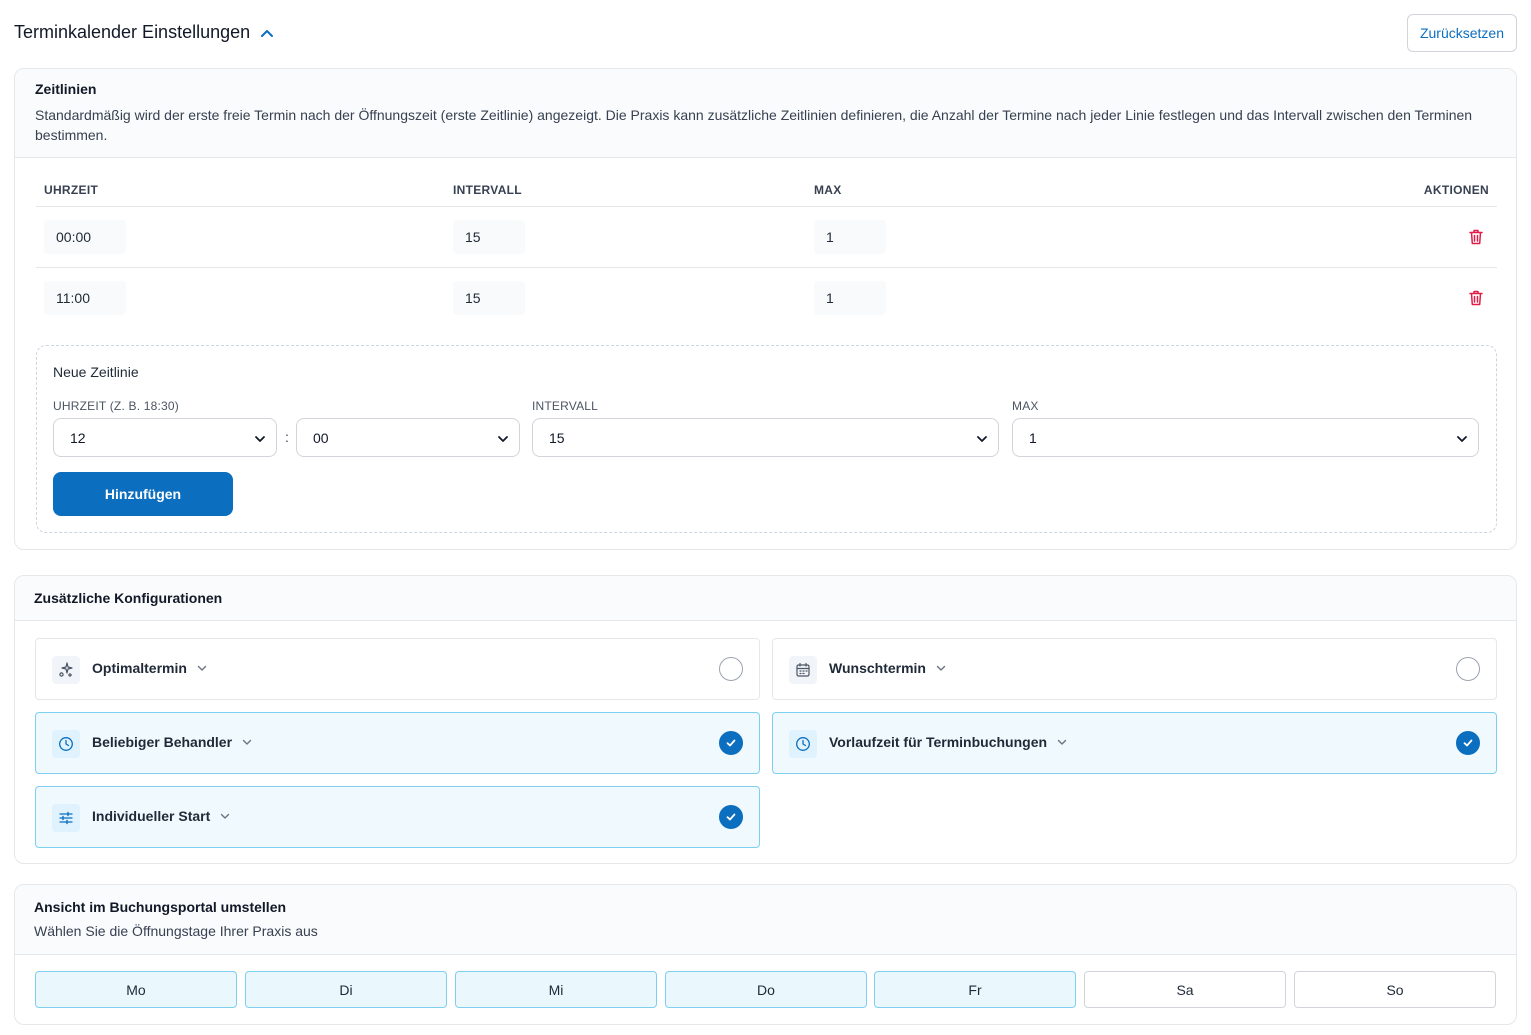 This screenshot has width=1531, height=1035. Describe the element at coordinates (1245, 437) in the screenshot. I see `max-select: 1` at that location.